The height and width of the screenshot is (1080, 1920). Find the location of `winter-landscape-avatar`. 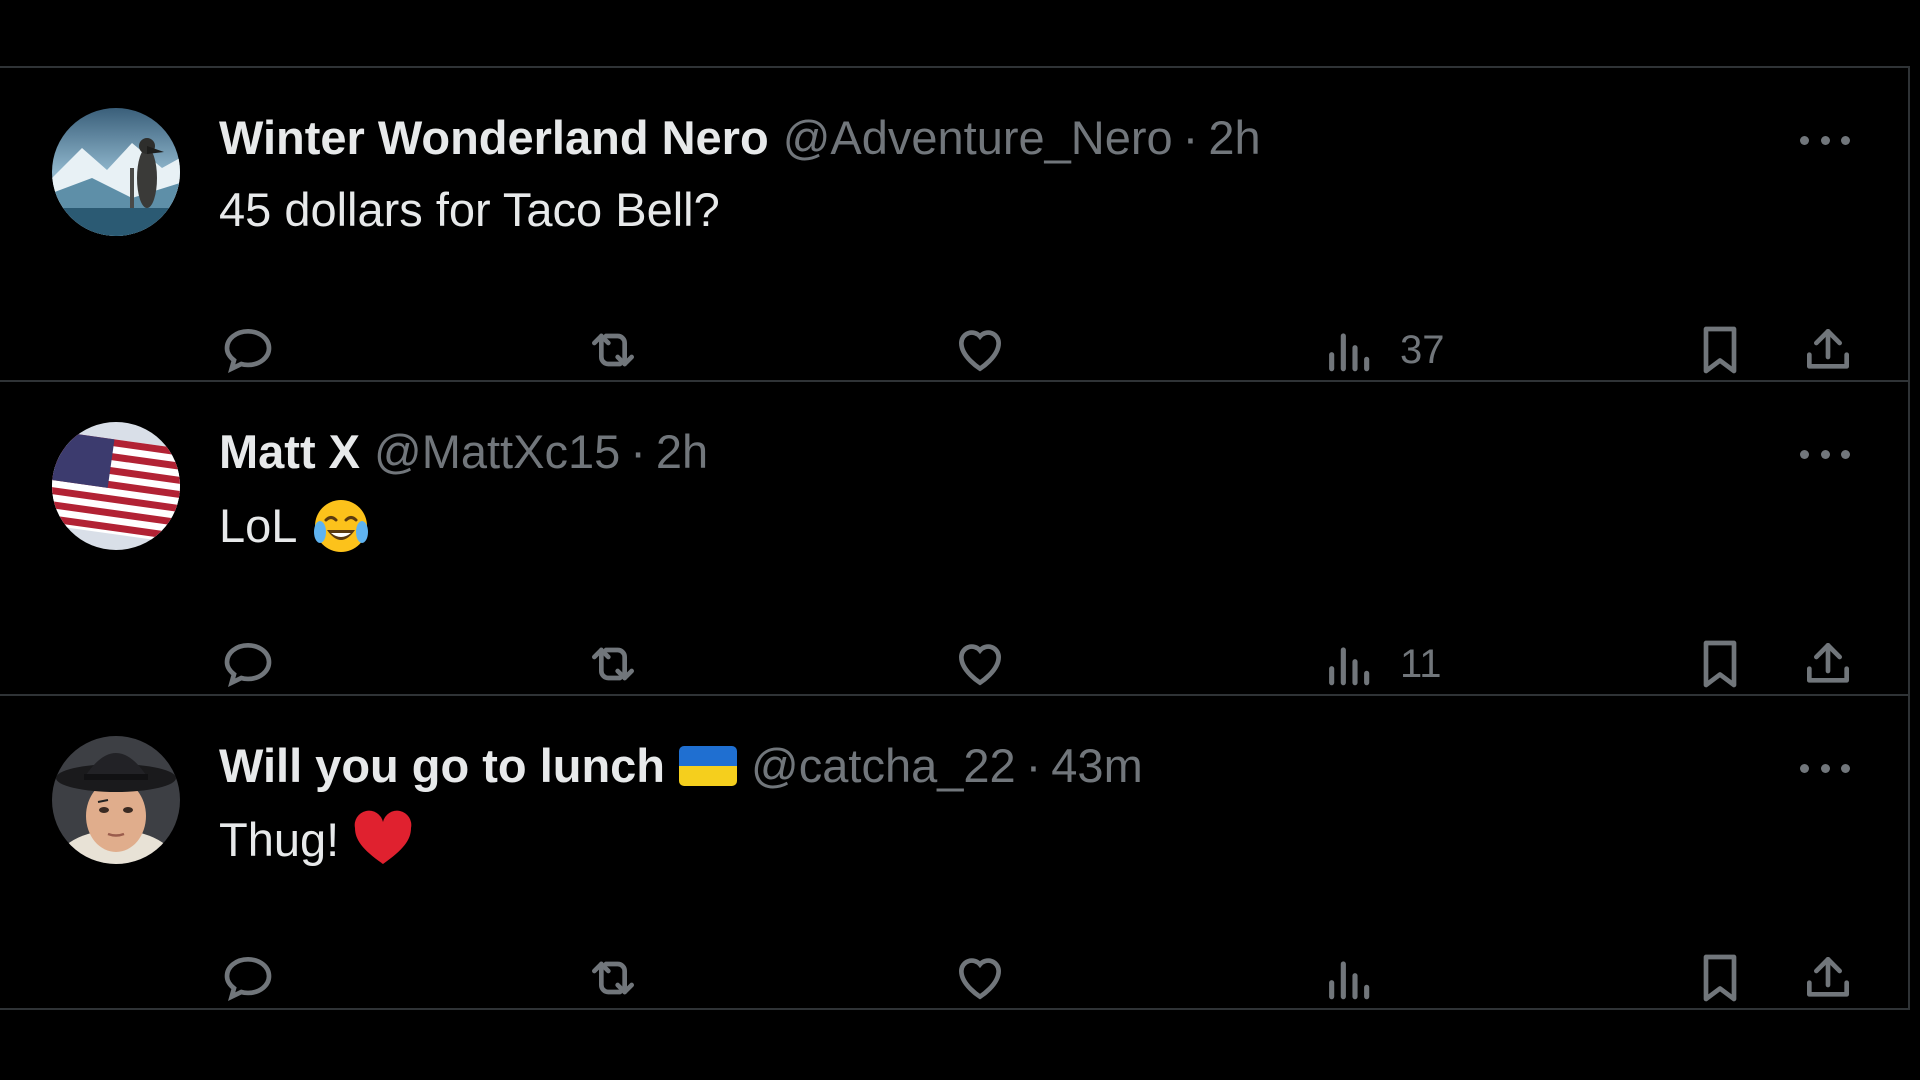

winter-landscape-avatar is located at coordinates (116, 172).